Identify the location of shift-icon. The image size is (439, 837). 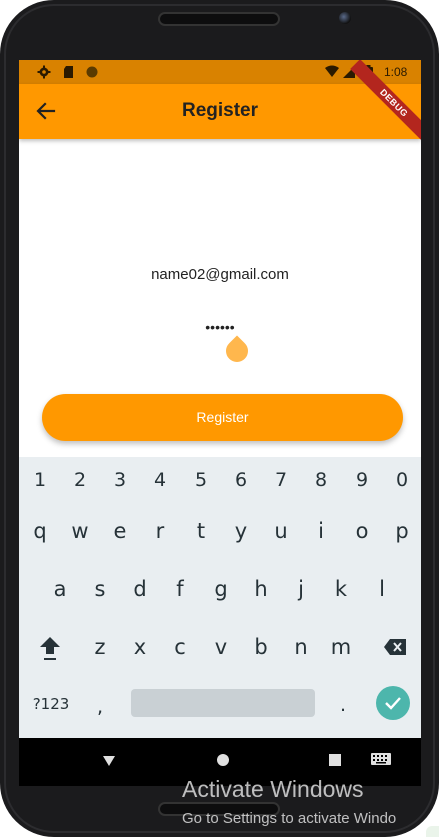
(50, 648).